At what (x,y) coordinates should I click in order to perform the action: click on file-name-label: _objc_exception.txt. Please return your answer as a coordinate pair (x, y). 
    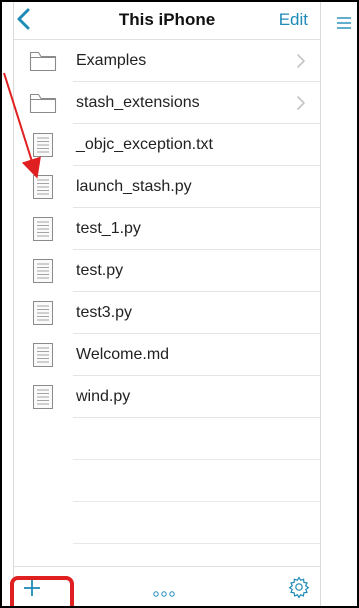
    Looking at the image, I should click on (144, 144).